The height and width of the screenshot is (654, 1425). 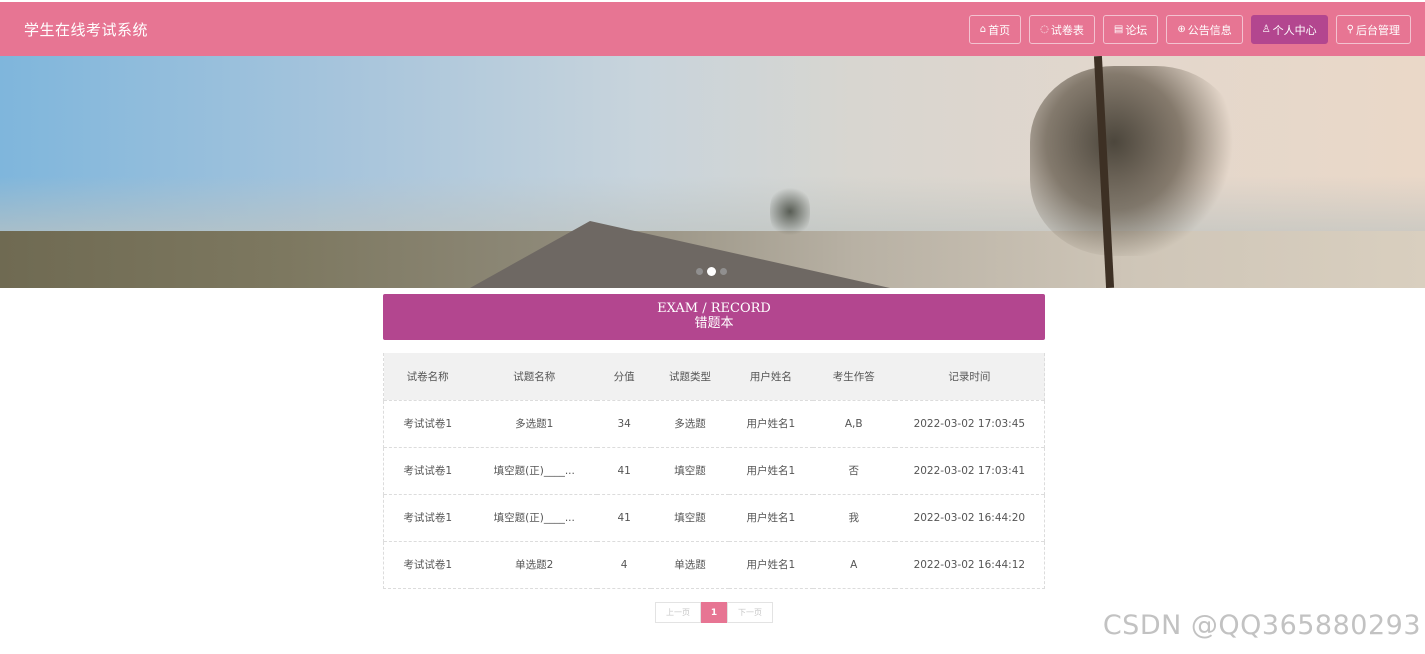 I want to click on column-header: 试题类型, so click(x=690, y=376).